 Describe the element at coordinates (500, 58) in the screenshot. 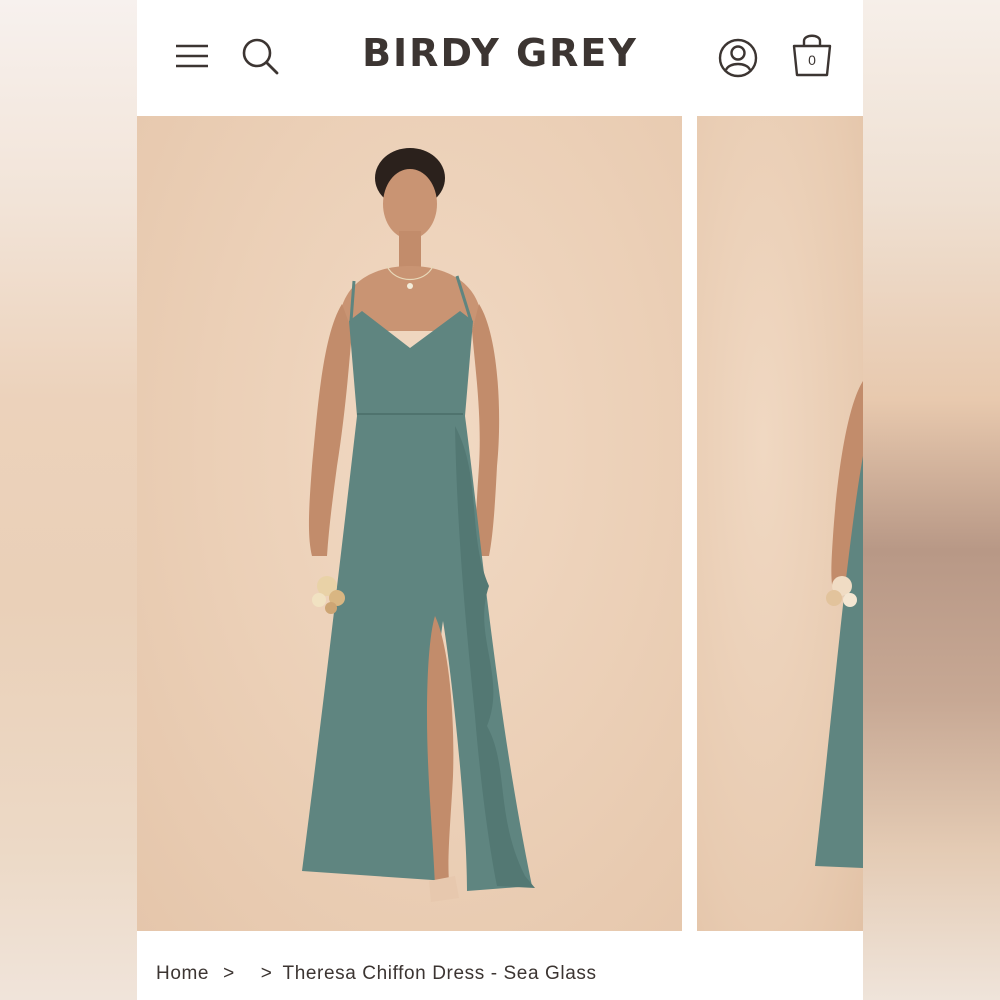

I see `site-header: BIRDY GREY 0` at that location.